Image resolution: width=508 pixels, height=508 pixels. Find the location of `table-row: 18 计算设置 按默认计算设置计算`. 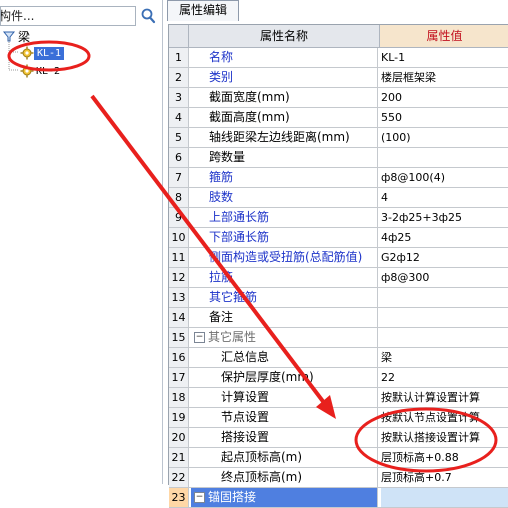

table-row: 18 计算设置 按默认计算设置计算 is located at coordinates (338, 398).